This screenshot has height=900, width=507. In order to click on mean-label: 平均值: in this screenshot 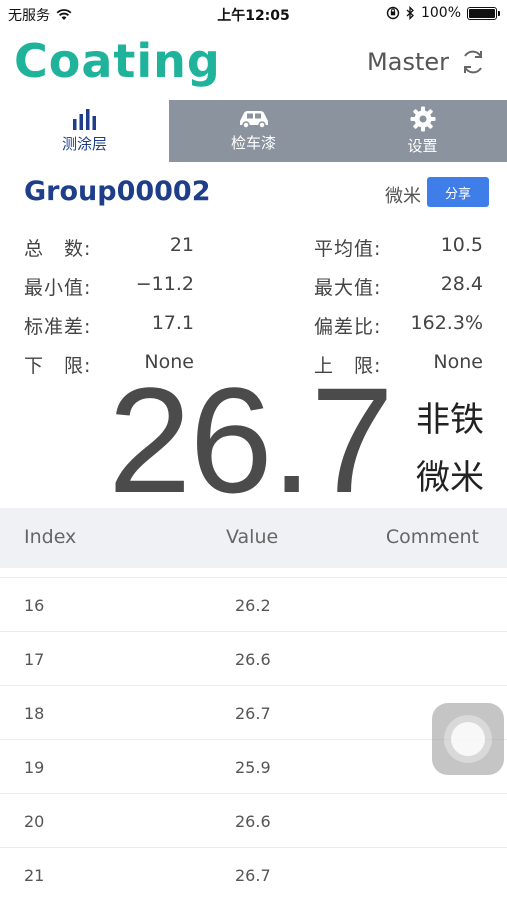, I will do `click(348, 249)`.